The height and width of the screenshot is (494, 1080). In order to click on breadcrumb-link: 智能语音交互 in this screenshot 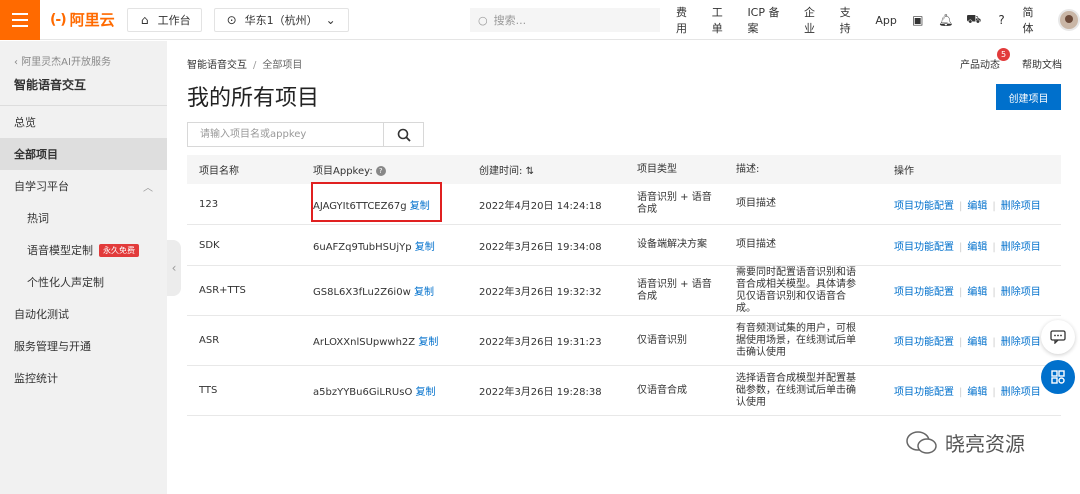, I will do `click(217, 65)`.